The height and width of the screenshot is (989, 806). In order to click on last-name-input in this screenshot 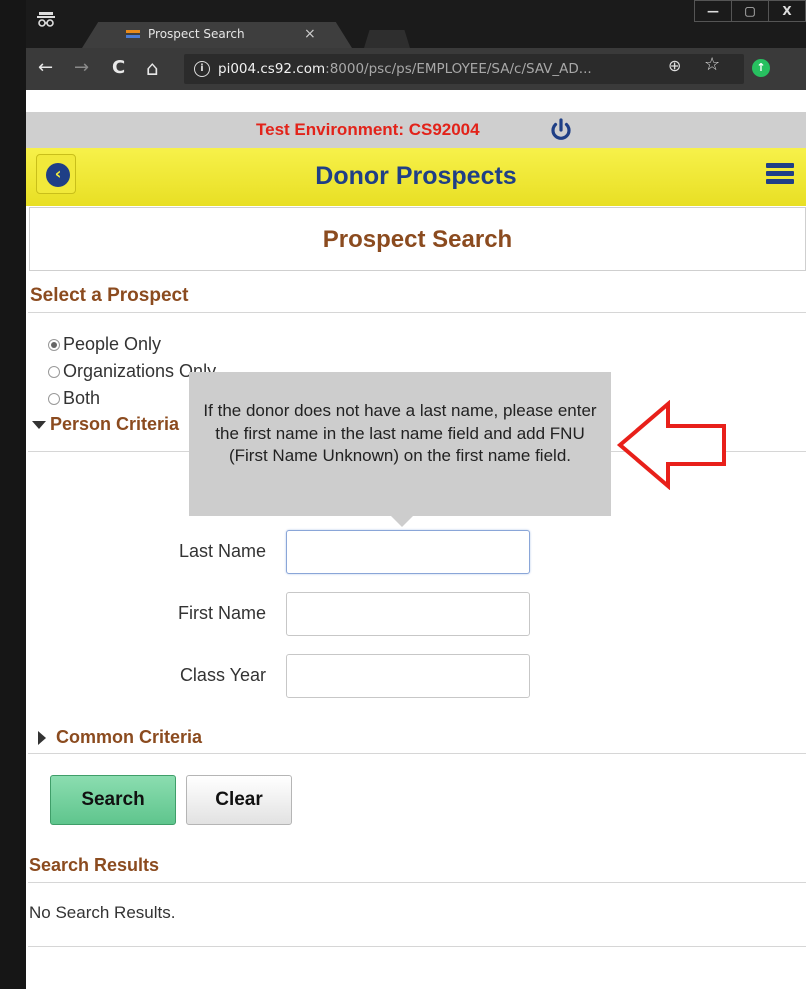, I will do `click(408, 552)`.